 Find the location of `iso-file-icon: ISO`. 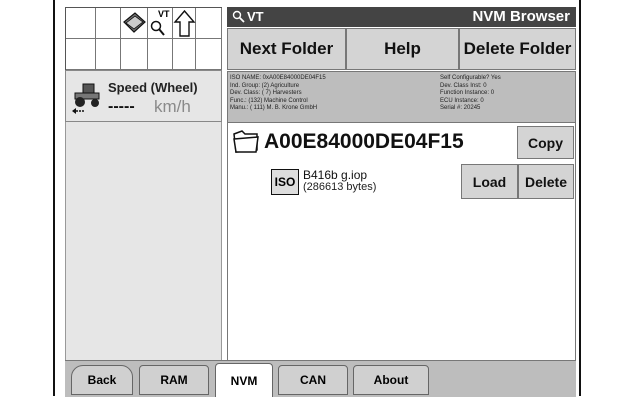

iso-file-icon: ISO is located at coordinates (285, 182).